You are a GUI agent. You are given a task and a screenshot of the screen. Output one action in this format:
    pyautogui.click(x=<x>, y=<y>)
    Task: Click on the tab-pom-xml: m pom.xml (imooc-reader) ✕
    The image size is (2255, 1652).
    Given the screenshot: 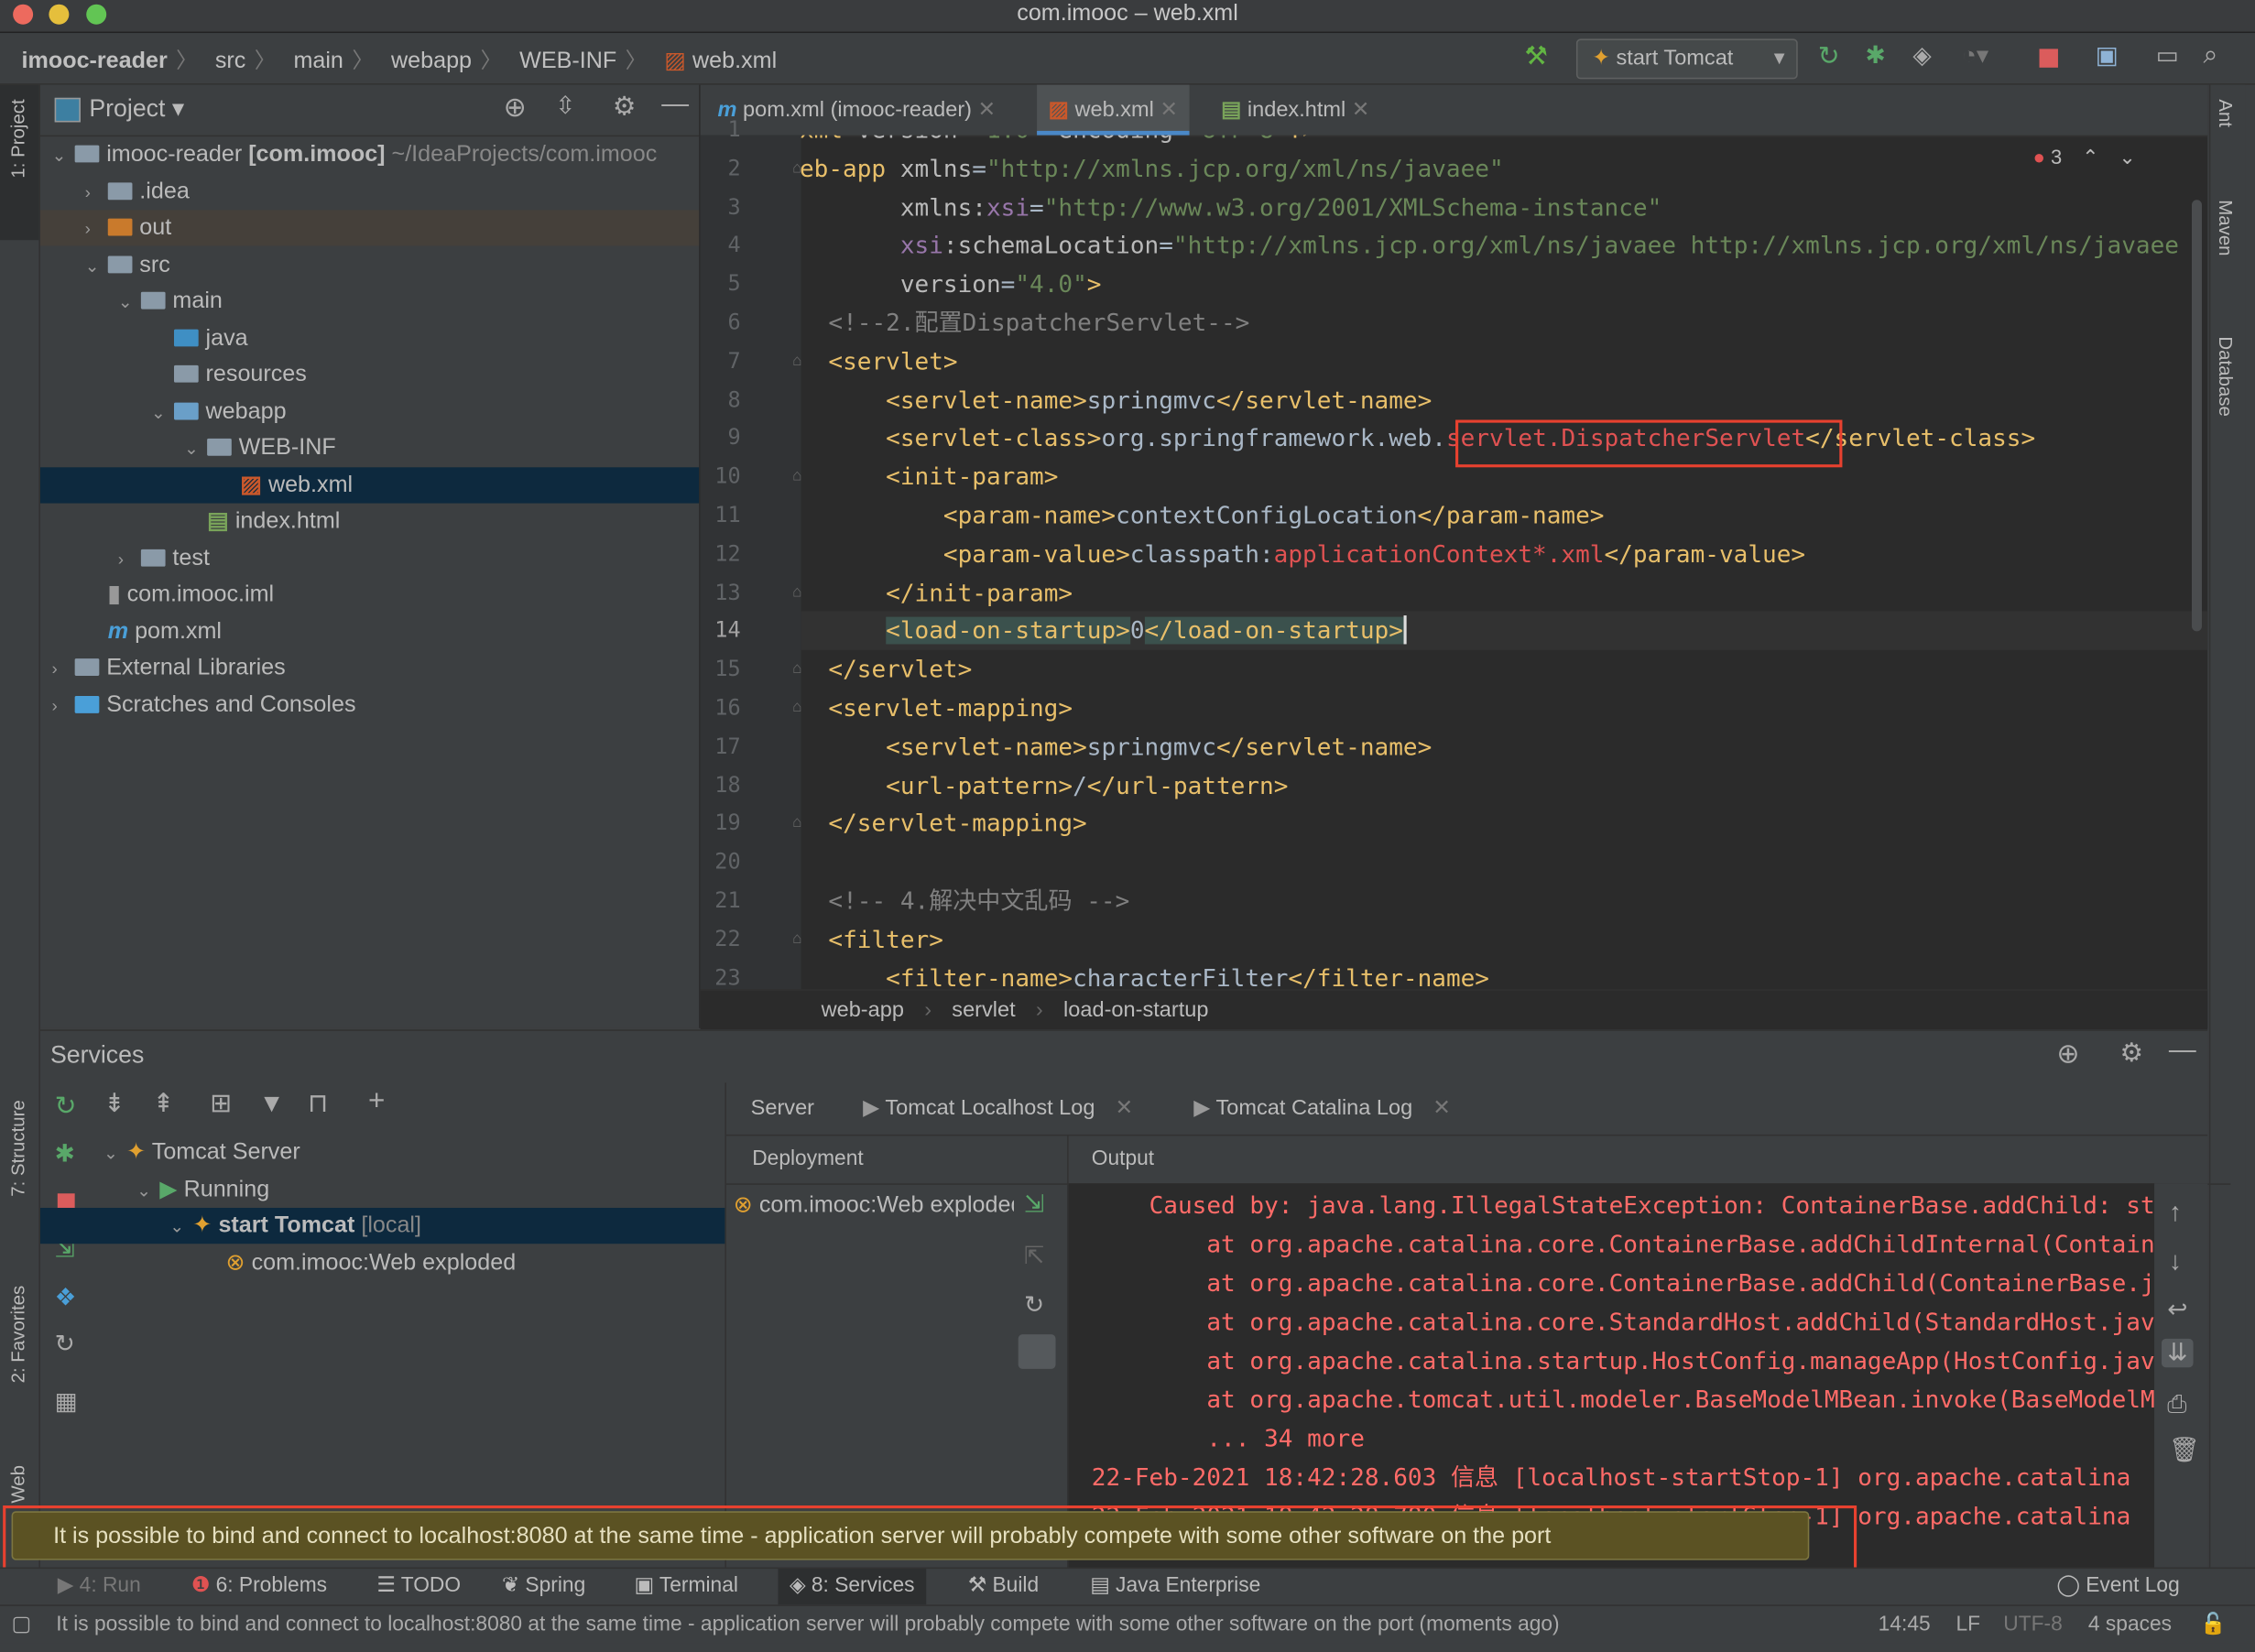 What is the action you would take?
    pyautogui.click(x=857, y=111)
    